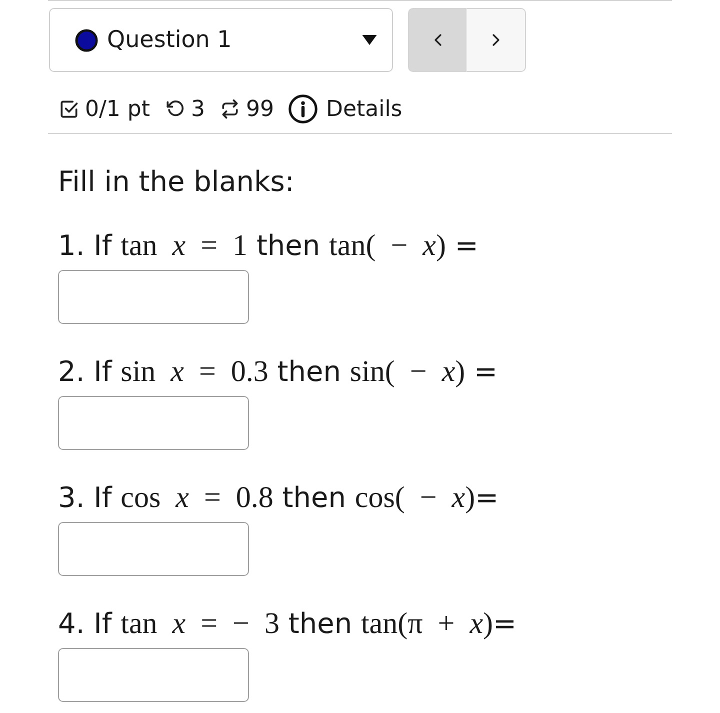  I want to click on versions-text: 99, so click(260, 109).